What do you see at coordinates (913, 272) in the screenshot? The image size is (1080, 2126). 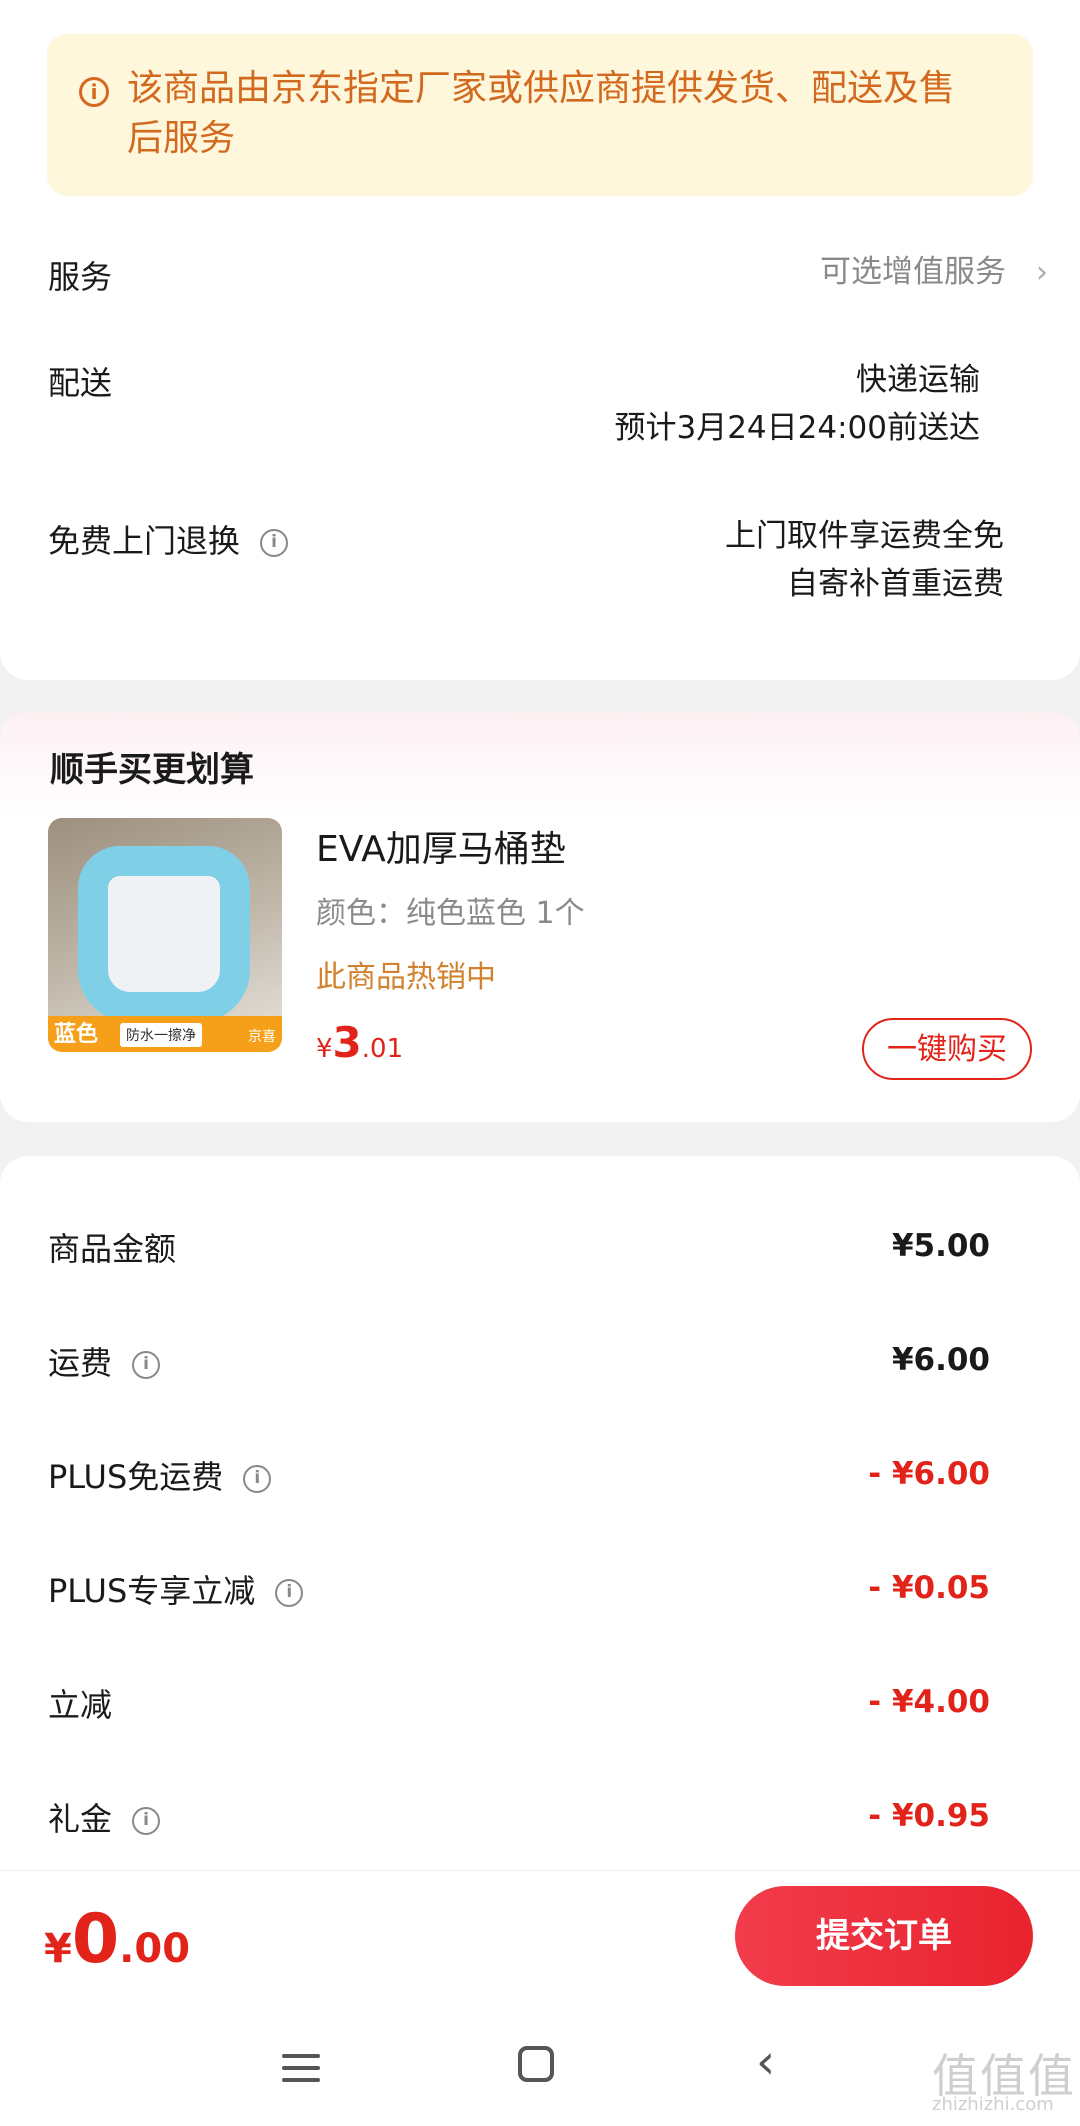 I see `service-value: 可选增值服务` at bounding box center [913, 272].